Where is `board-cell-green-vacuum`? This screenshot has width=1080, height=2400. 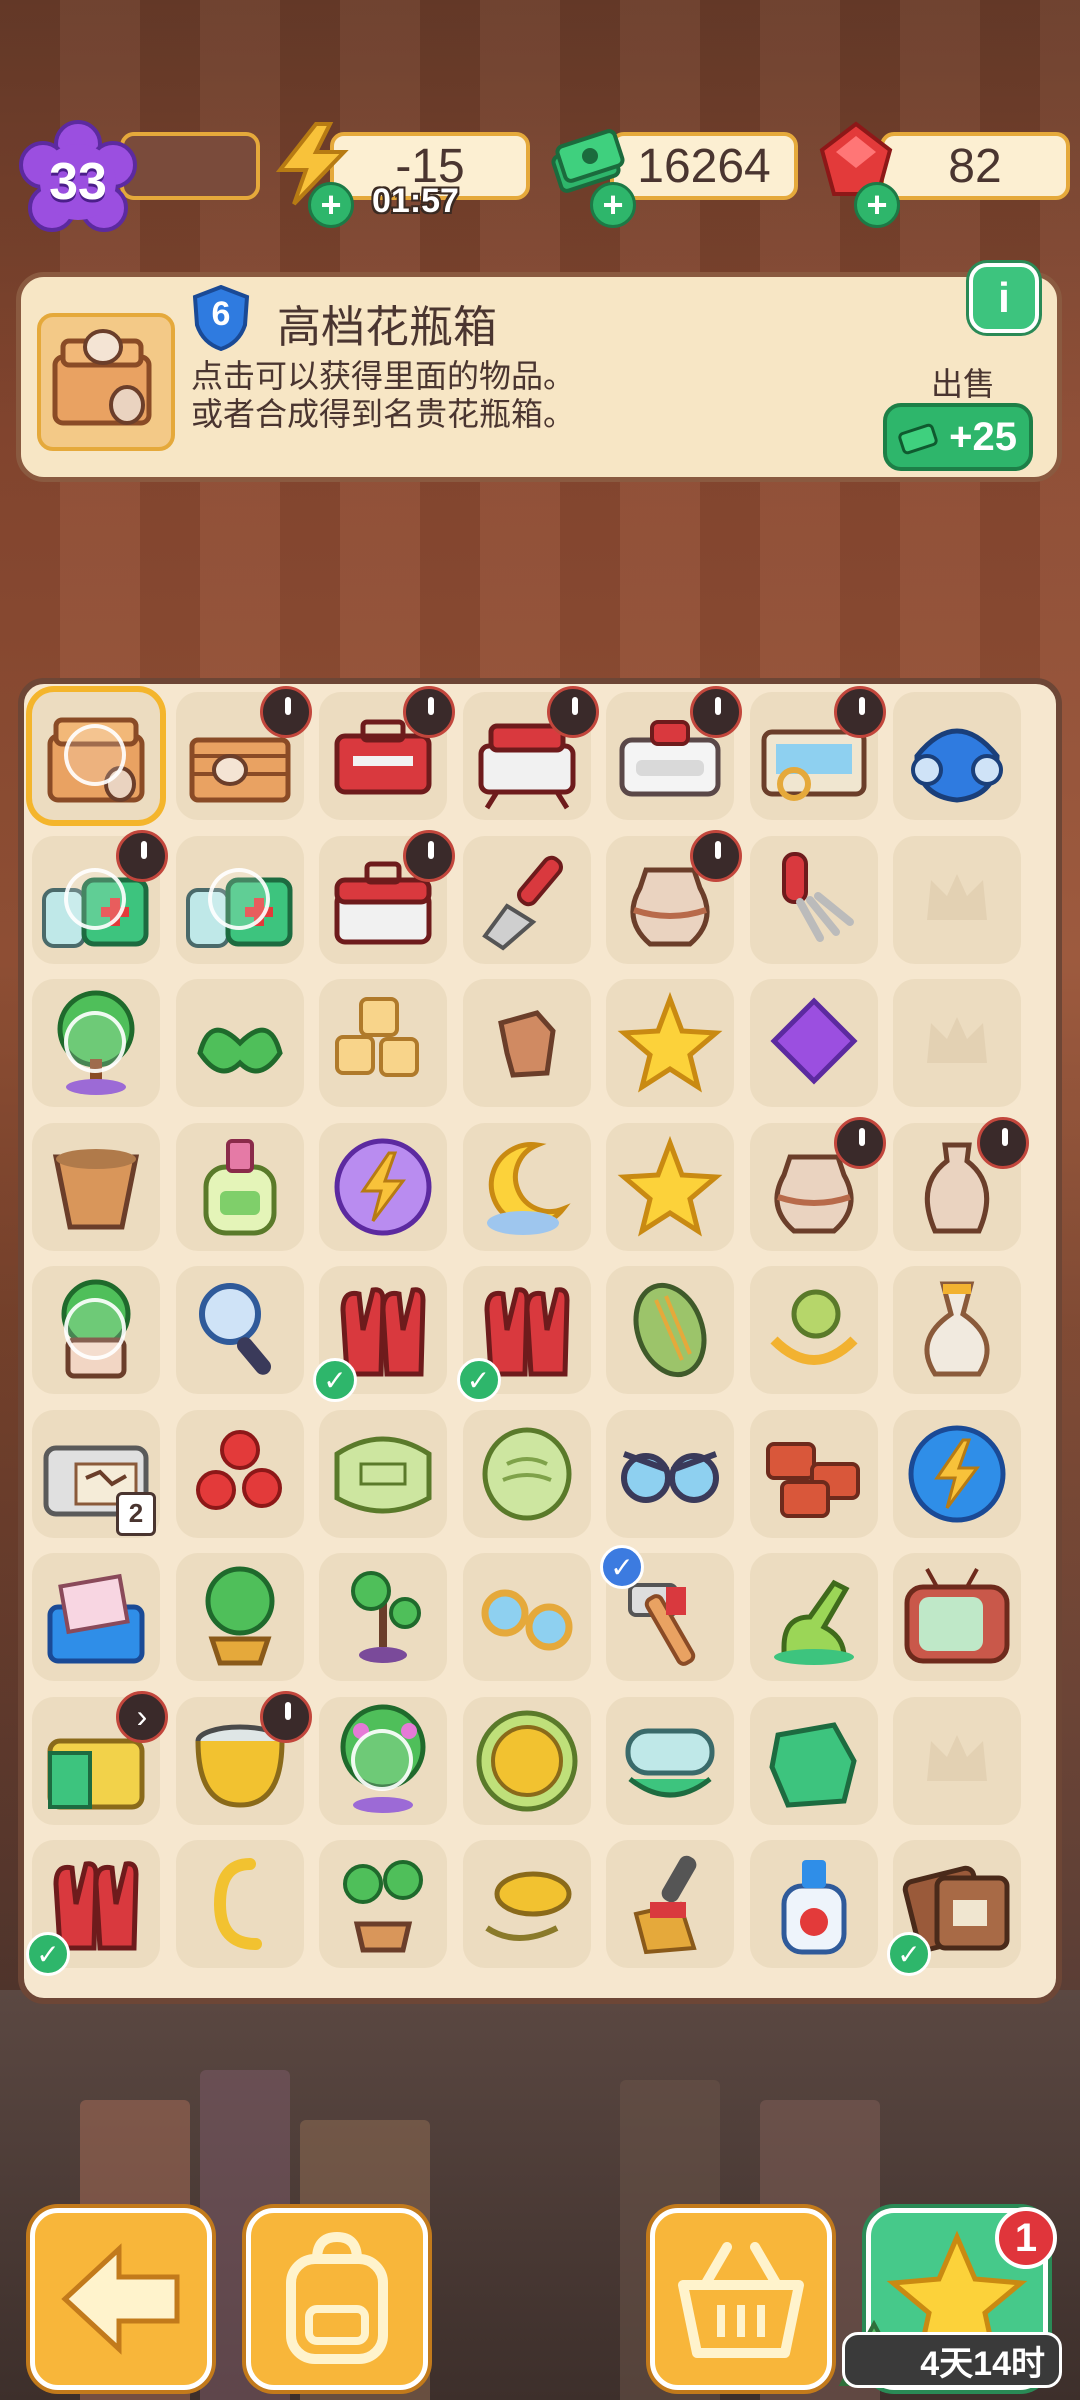 board-cell-green-vacuum is located at coordinates (813, 1617).